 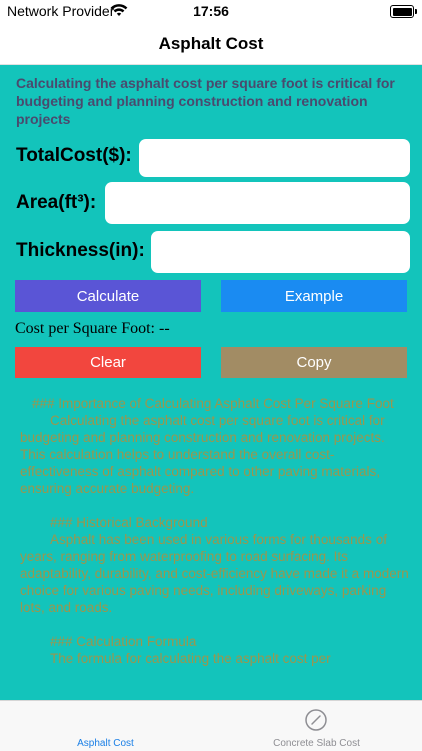 I want to click on status-bar: Network Provider 17:56, so click(x=211, y=12).